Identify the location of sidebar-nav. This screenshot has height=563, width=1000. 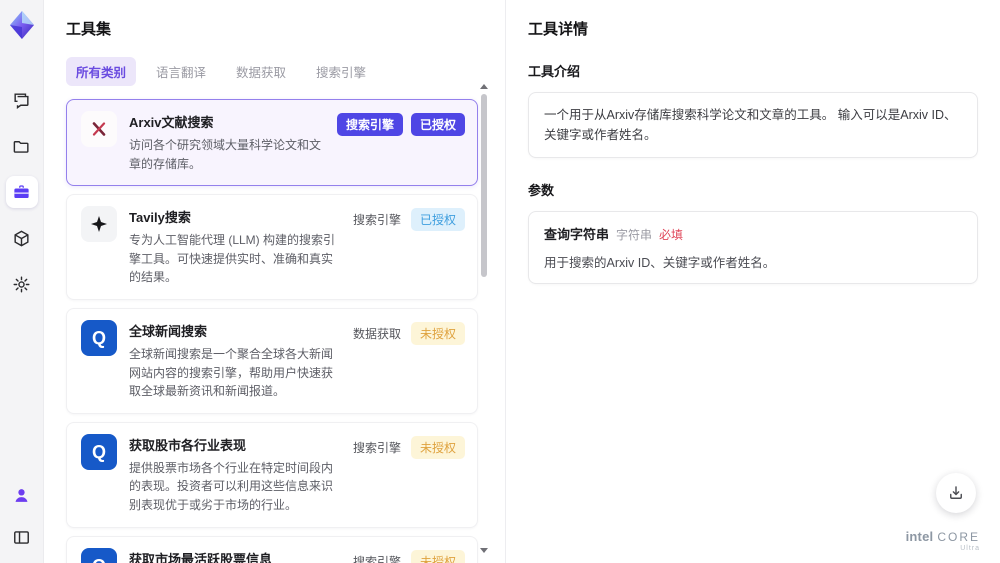
(21, 192).